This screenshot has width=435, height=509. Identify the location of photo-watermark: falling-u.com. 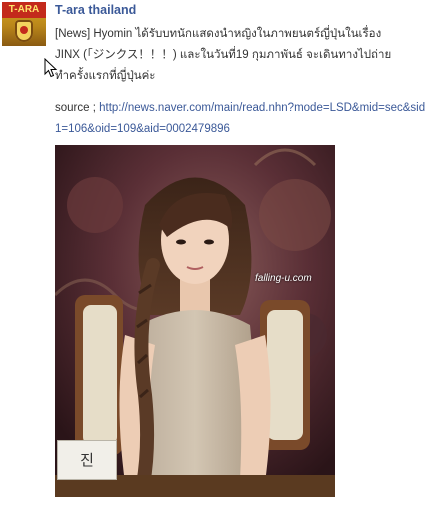
(283, 278).